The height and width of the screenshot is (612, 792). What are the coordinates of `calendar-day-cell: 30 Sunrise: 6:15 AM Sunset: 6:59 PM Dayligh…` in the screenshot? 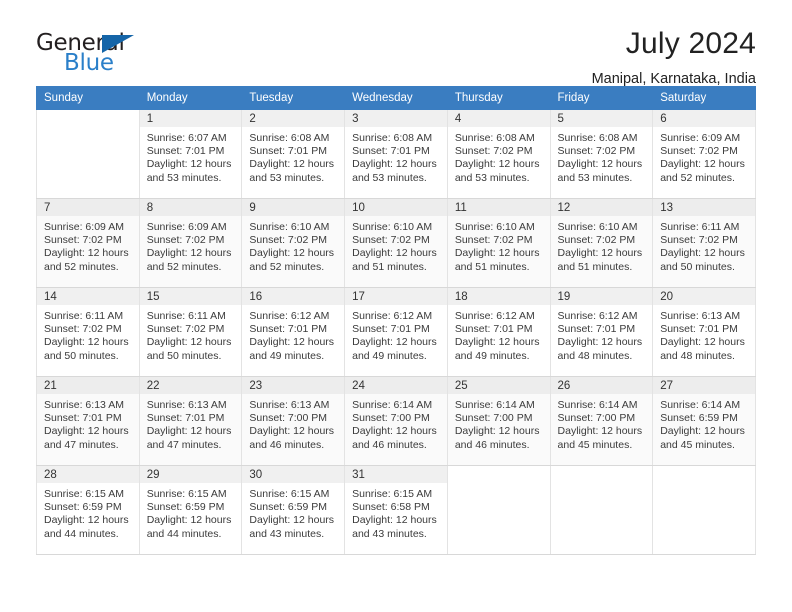 It's located at (293, 510).